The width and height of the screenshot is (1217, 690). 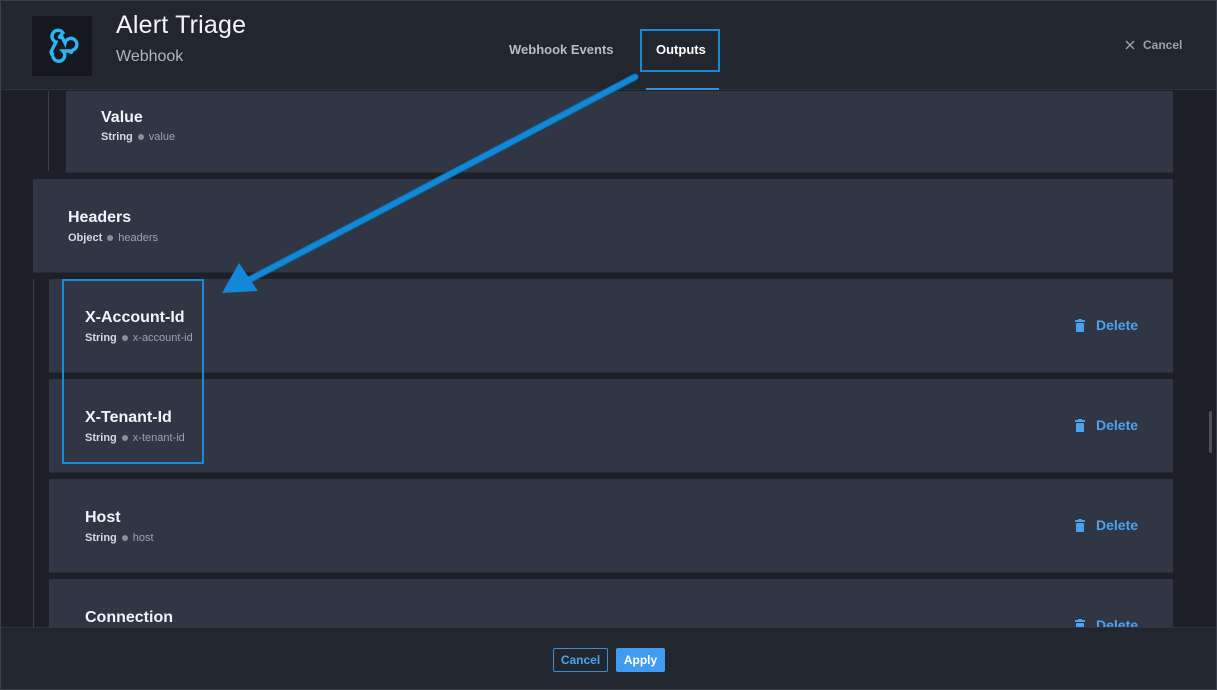 I want to click on output-meta: String value, so click(x=138, y=137).